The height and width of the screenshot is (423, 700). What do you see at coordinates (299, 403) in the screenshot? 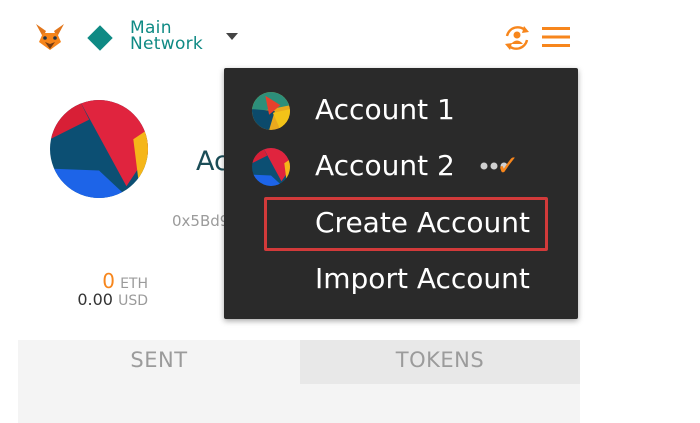
I see `tab-content` at bounding box center [299, 403].